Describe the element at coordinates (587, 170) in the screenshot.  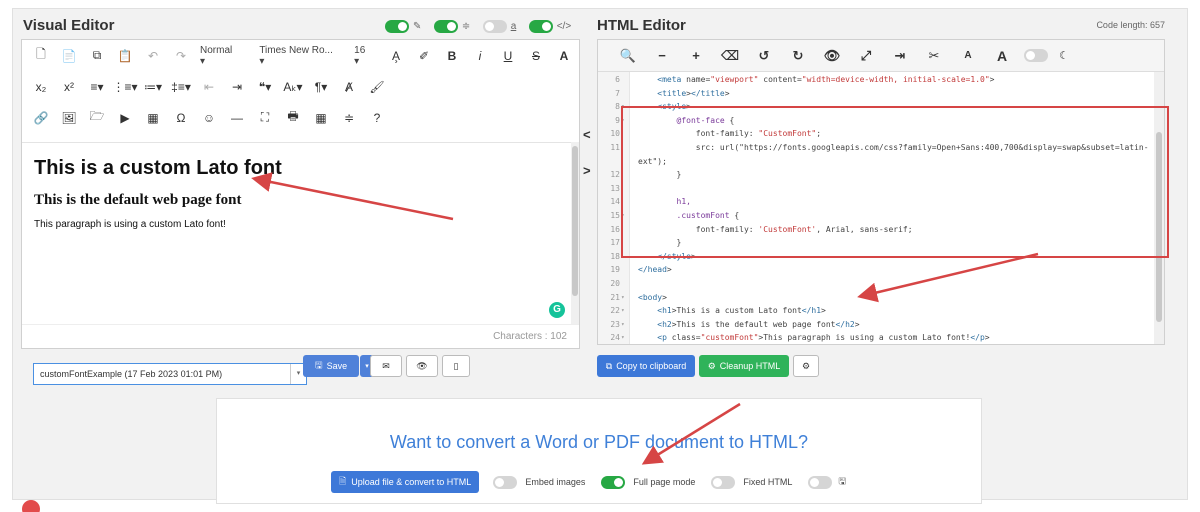
I see `collapse-right-icon: >` at that location.